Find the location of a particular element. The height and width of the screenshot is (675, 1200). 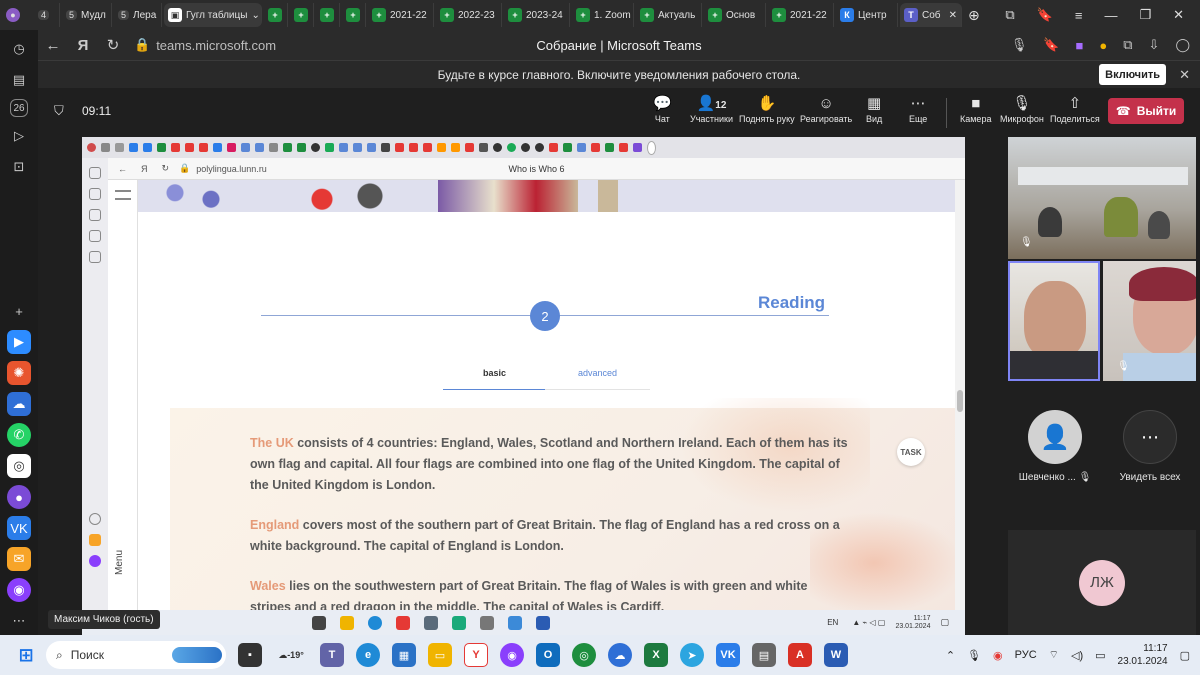

telegram-icon: ➤ is located at coordinates (692, 655).